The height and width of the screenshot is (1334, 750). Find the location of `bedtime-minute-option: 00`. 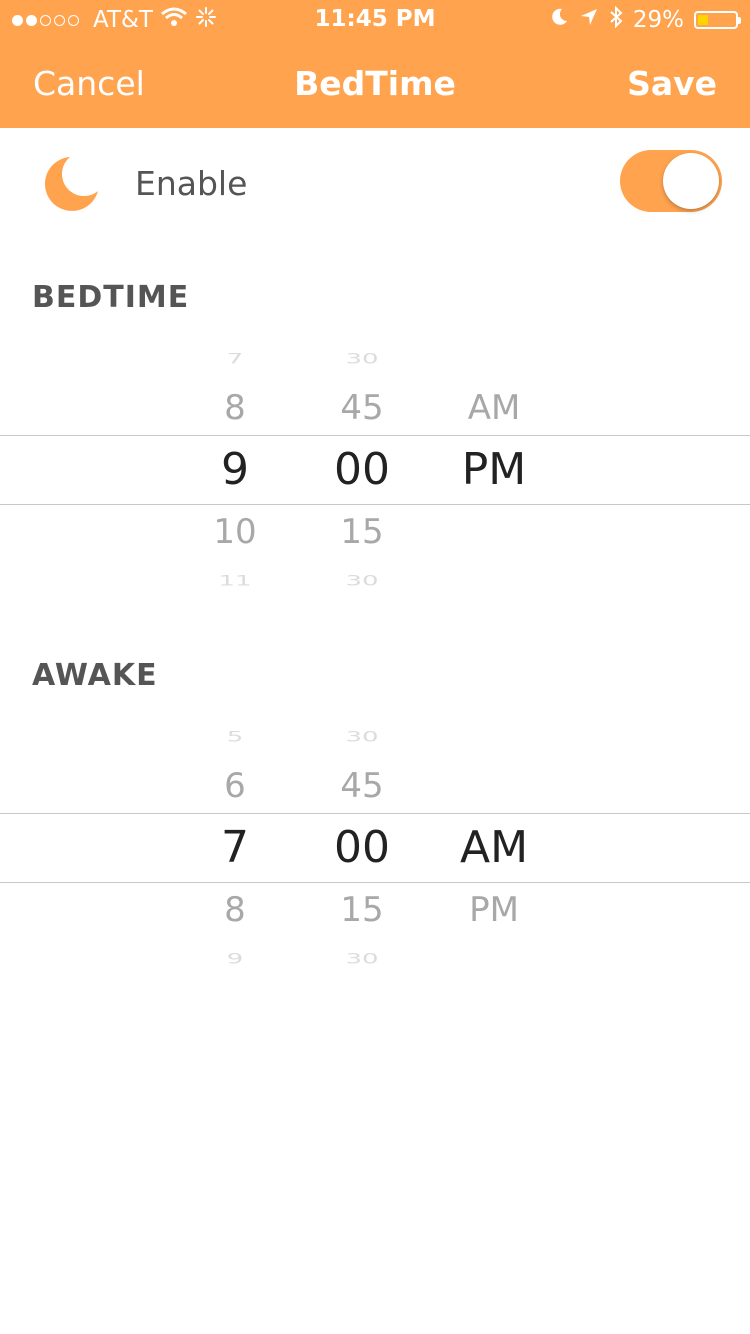

bedtime-minute-option: 00 is located at coordinates (362, 469).